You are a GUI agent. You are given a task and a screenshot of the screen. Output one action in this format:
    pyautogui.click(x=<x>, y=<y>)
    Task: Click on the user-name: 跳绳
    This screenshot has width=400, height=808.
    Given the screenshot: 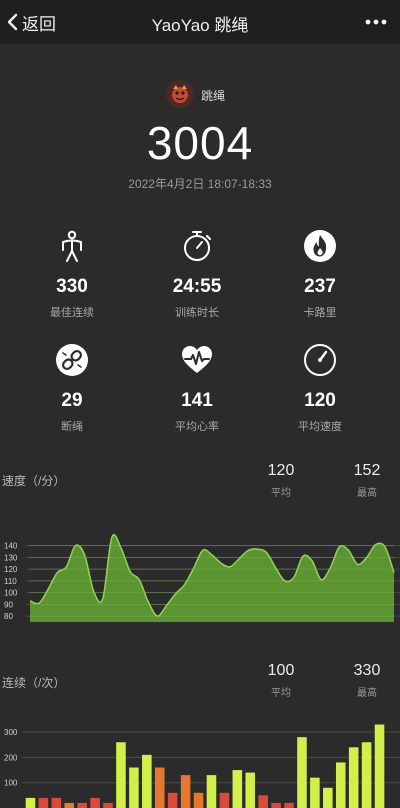 What is the action you would take?
    pyautogui.click(x=213, y=96)
    